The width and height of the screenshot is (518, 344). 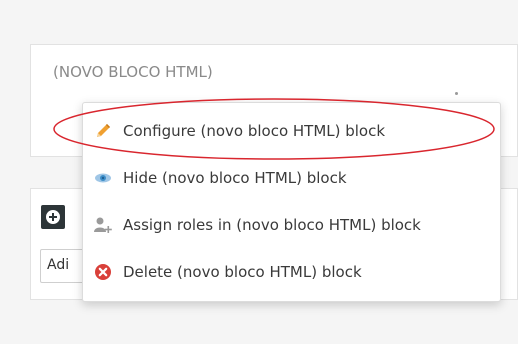 I want to click on block-title: (NOVO BLOCO HTML), so click(x=133, y=72).